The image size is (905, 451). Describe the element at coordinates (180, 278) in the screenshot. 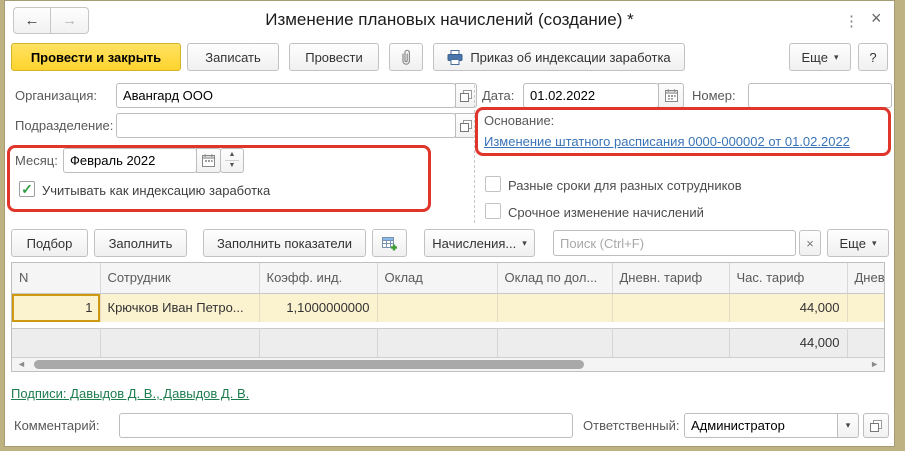

I see `col-header-employee: Сотрудник` at that location.